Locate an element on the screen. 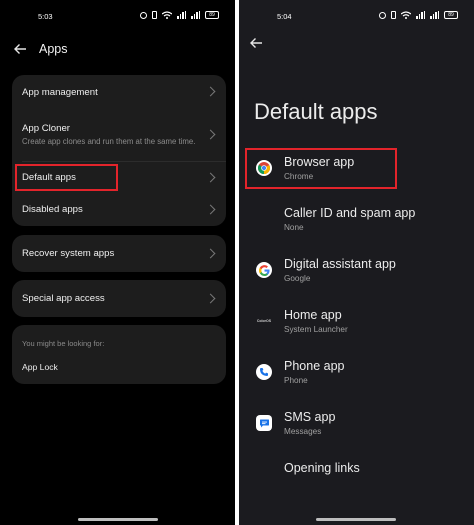 Image resolution: width=474 pixels, height=525 pixels. disabled-apps-item: Disabled apps is located at coordinates (119, 209).